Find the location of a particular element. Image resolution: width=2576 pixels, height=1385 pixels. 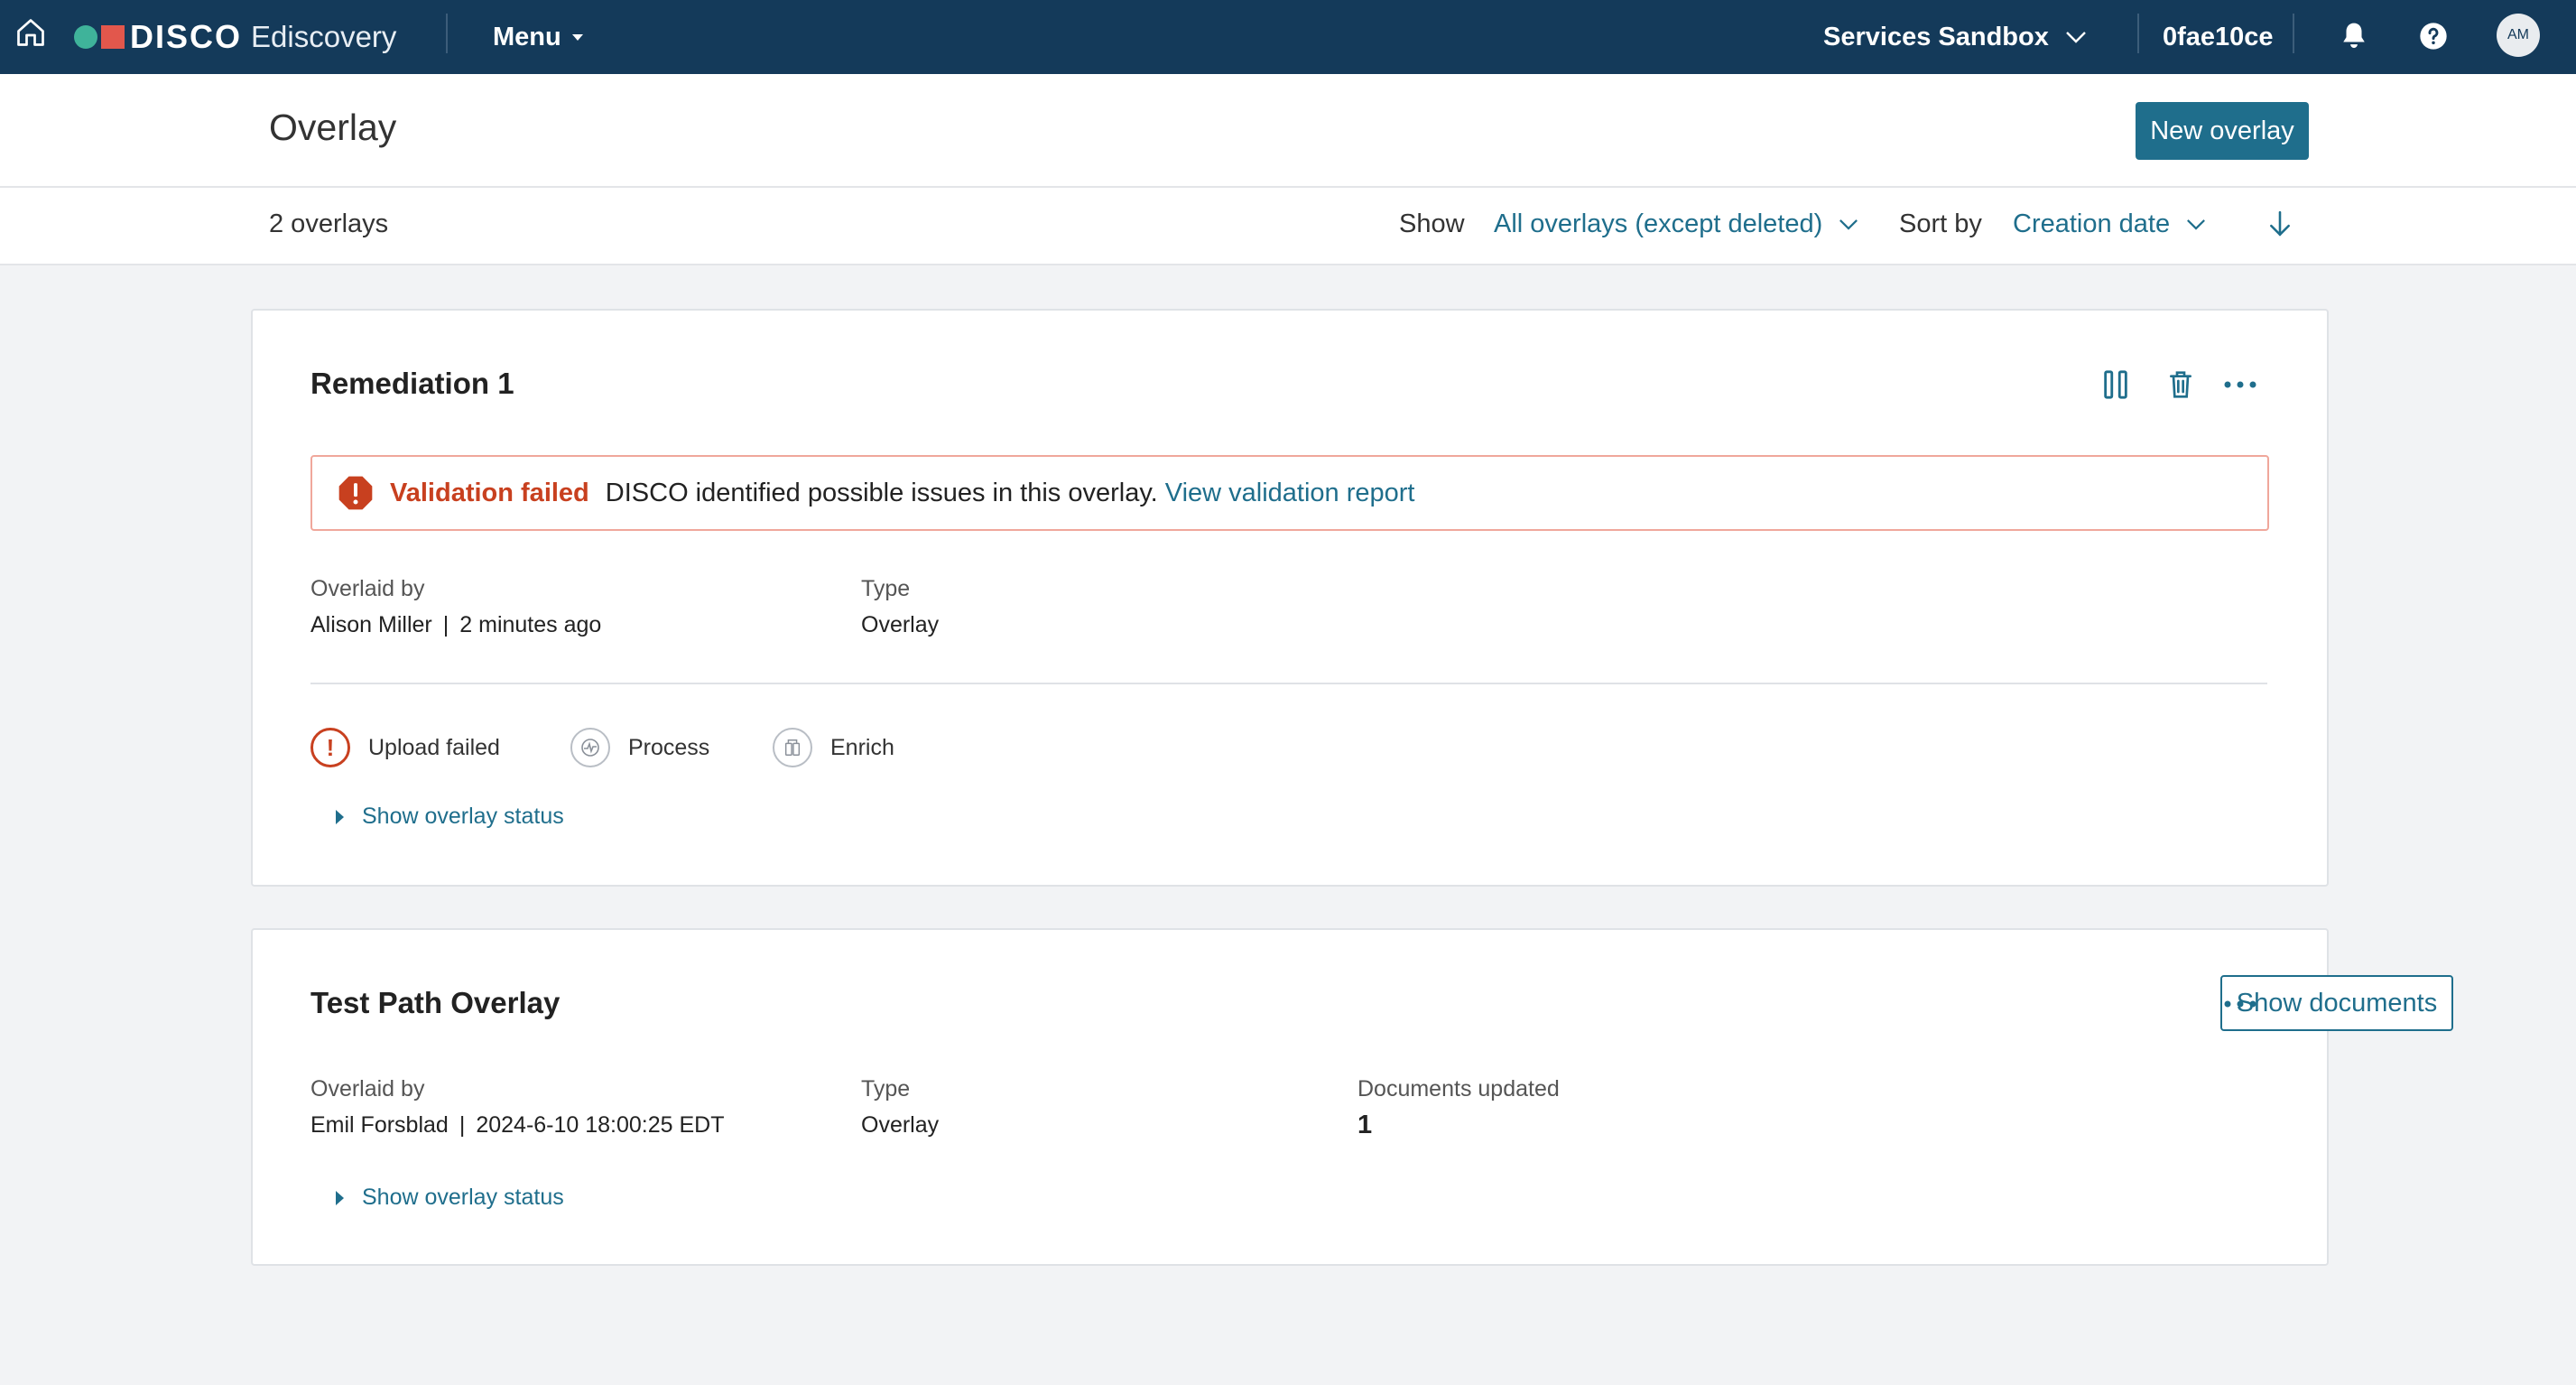

sort-value: Creation date is located at coordinates (2092, 223).